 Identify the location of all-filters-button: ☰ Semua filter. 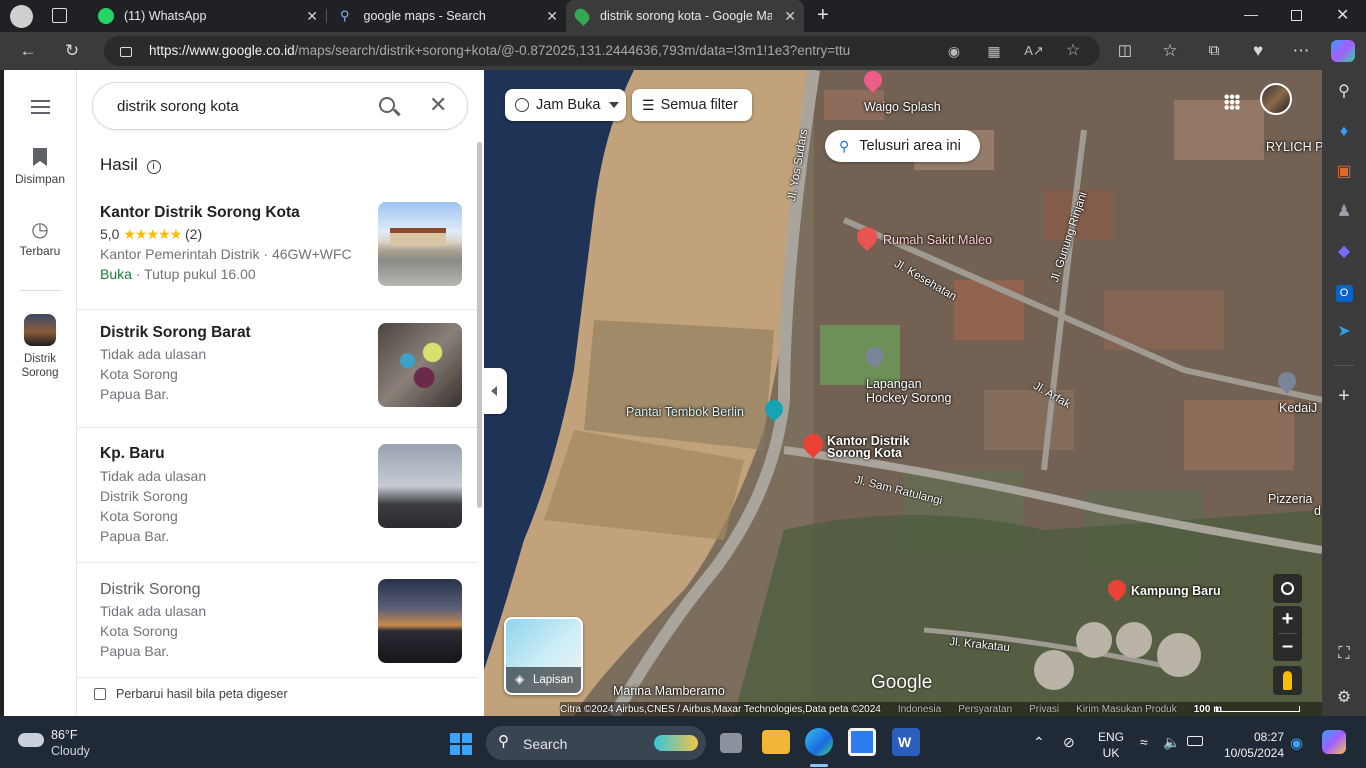
(692, 105).